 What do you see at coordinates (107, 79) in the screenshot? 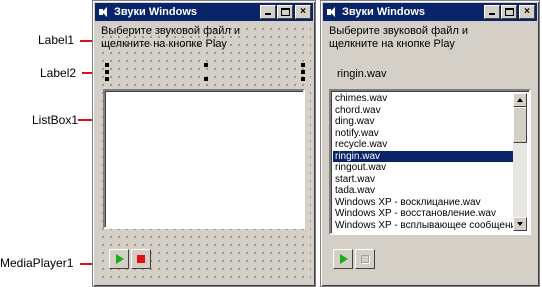
I see `label2-handle-bl` at bounding box center [107, 79].